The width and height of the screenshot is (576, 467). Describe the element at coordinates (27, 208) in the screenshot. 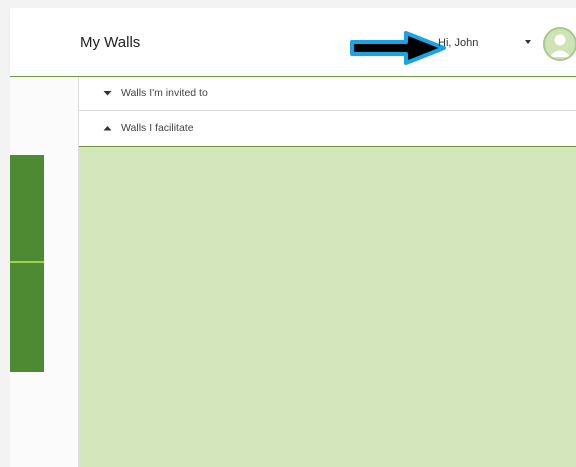

I see `sidebar-tab-upper` at that location.